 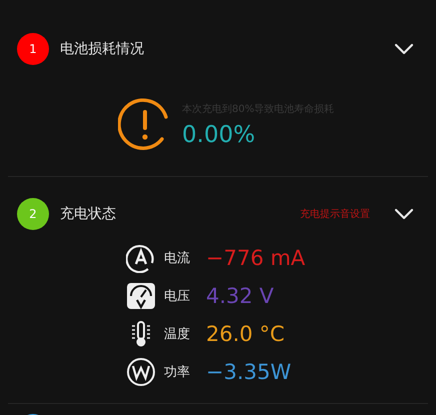 I want to click on metric-value: 26.0 °C, so click(x=245, y=334).